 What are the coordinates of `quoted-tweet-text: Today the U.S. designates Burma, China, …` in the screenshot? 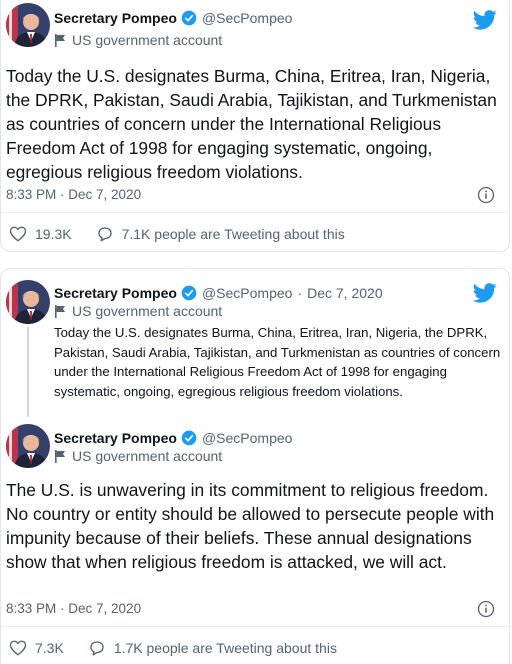 It's located at (277, 362).